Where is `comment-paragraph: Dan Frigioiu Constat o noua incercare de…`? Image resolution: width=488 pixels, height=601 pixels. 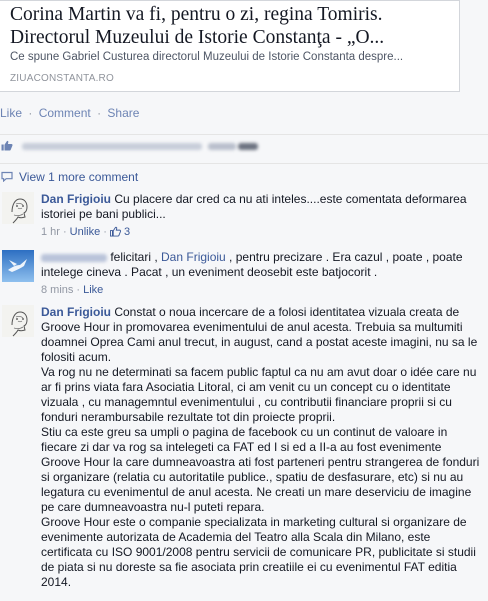
comment-paragraph: Dan Frigioiu Constat o noua incercare de… is located at coordinates (261, 335).